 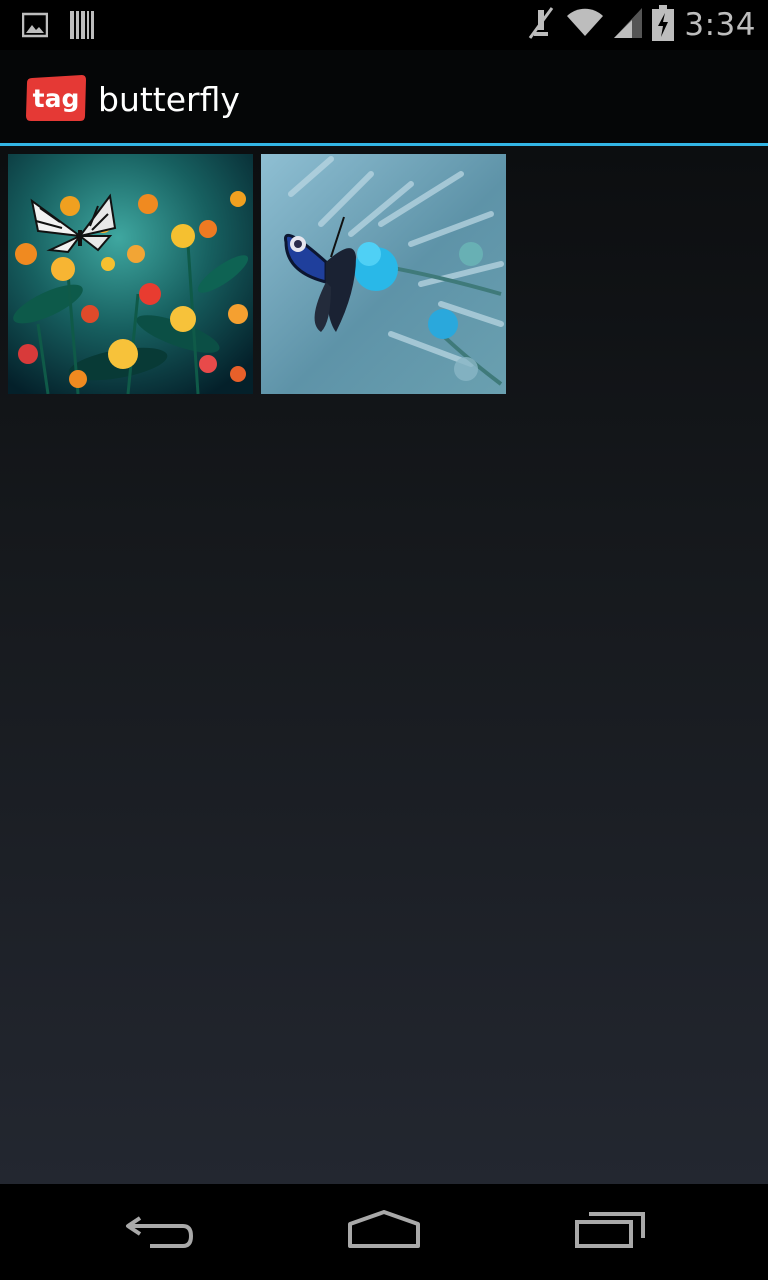 I want to click on recents-button, so click(x=610, y=1232).